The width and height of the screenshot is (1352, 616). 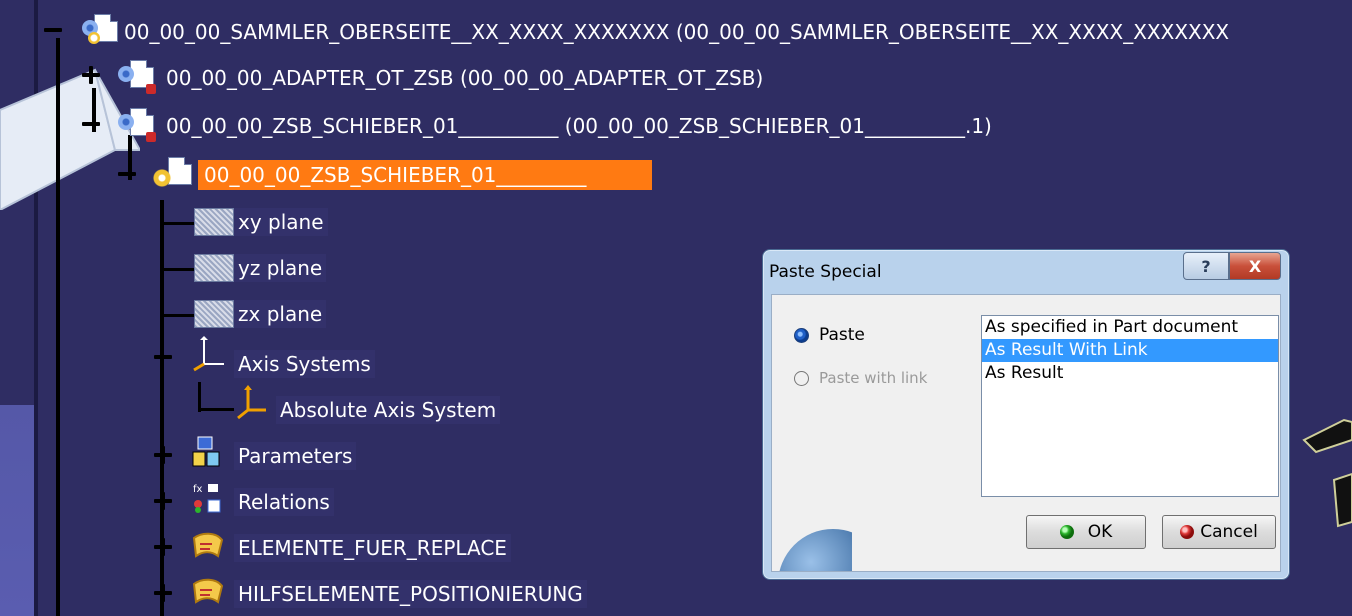 I want to click on cancel-button: Cancel, so click(x=1219, y=532).